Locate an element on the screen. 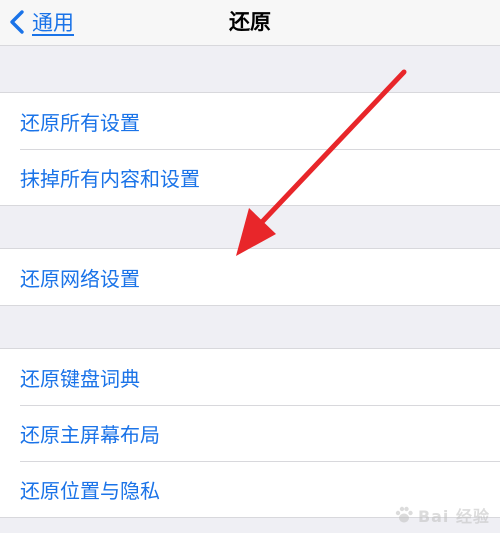  settings-group-2: 还原网络设置 is located at coordinates (250, 277).